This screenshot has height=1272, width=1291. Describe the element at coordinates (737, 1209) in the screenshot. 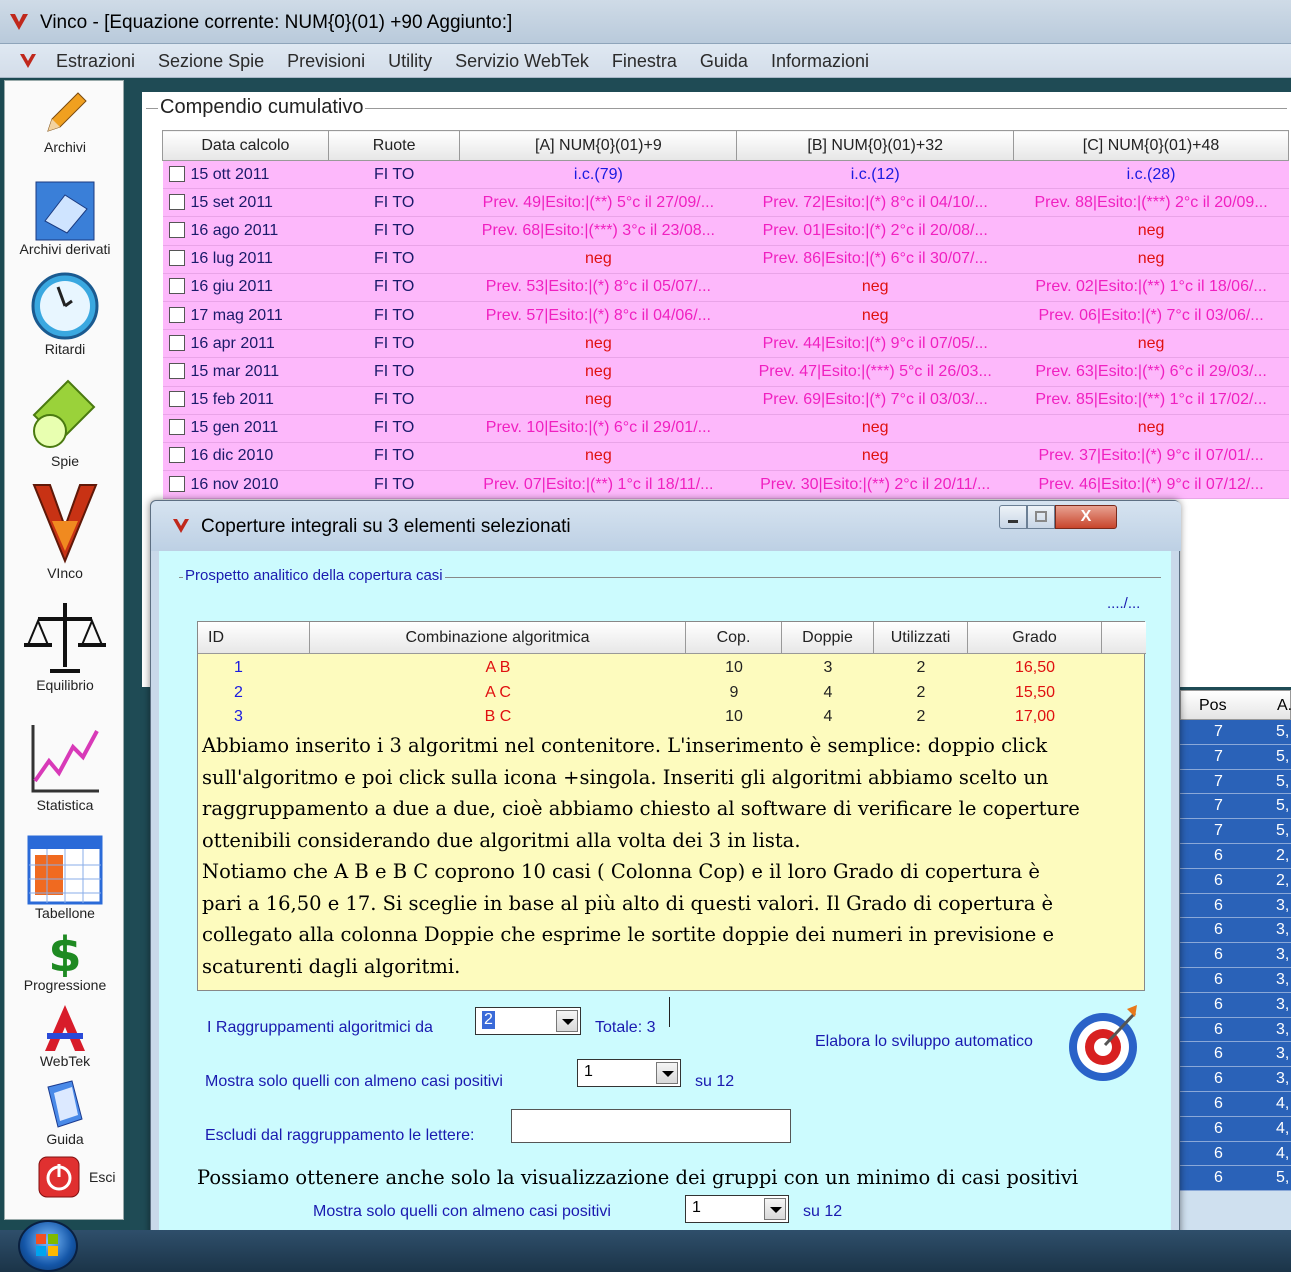

I see `mostra2-select: 1` at that location.